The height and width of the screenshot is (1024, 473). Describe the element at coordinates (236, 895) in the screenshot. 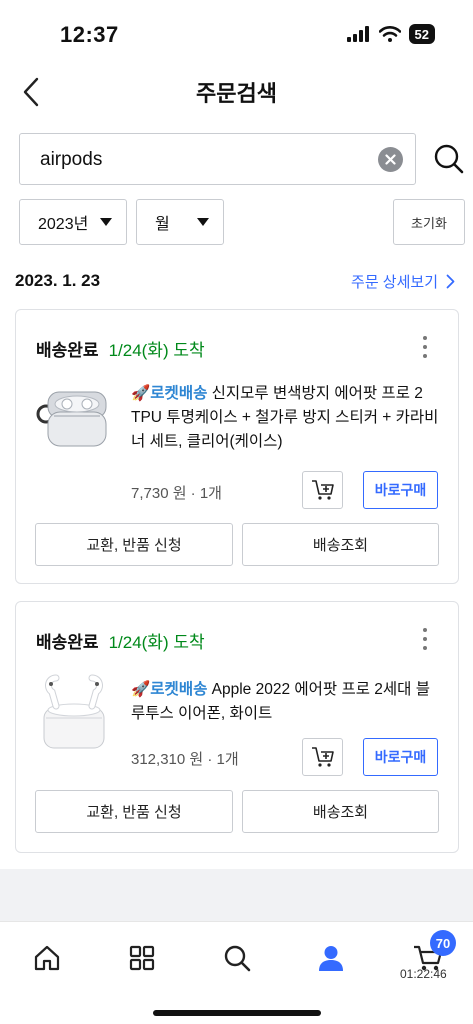

I see `list-footer-band` at that location.